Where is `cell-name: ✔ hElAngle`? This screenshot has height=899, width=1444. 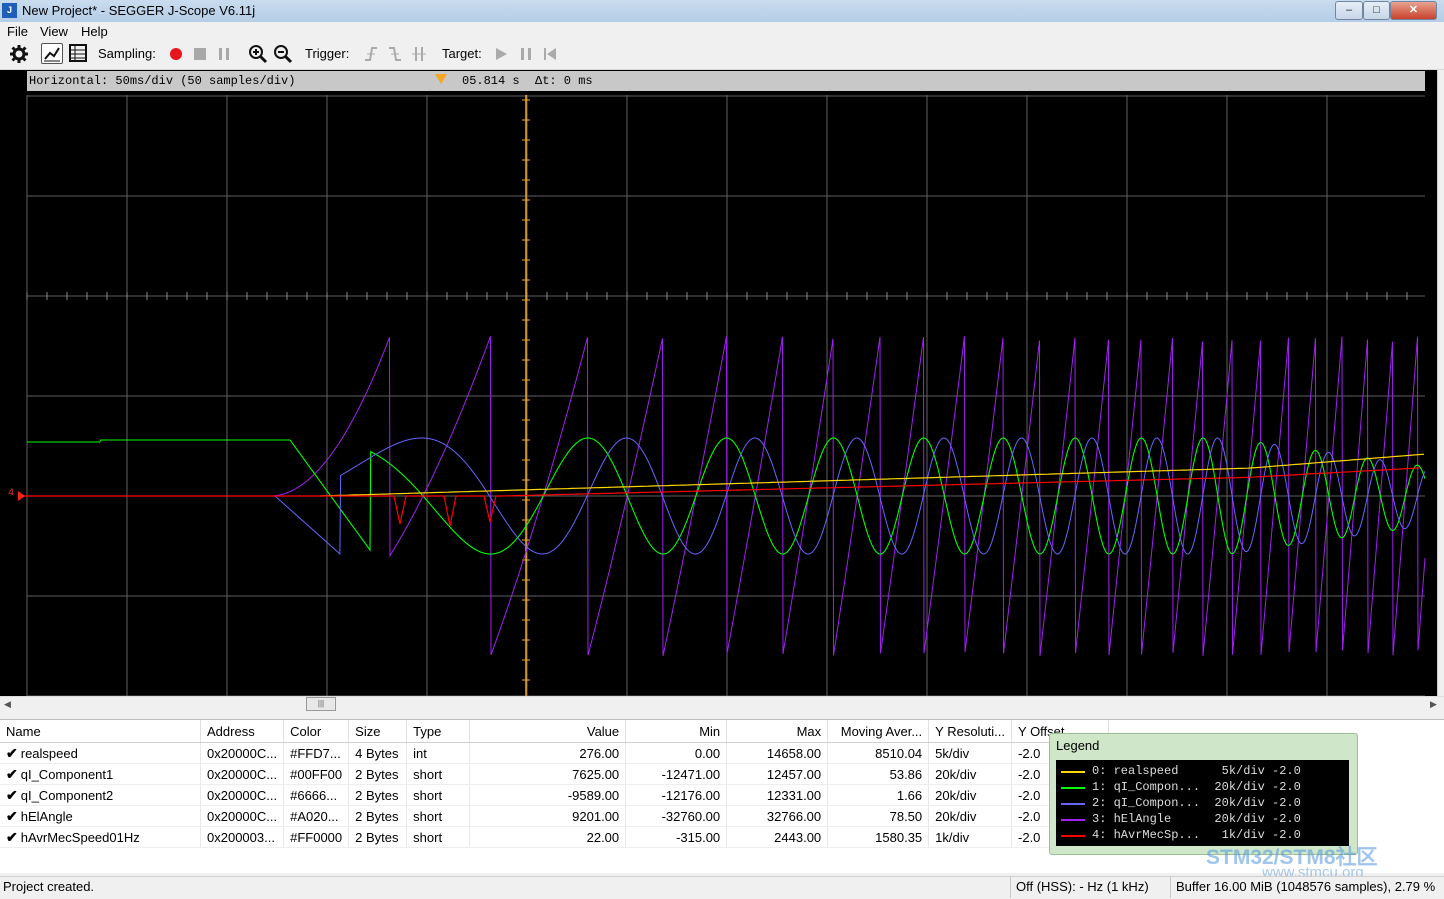 cell-name: ✔ hElAngle is located at coordinates (100, 816).